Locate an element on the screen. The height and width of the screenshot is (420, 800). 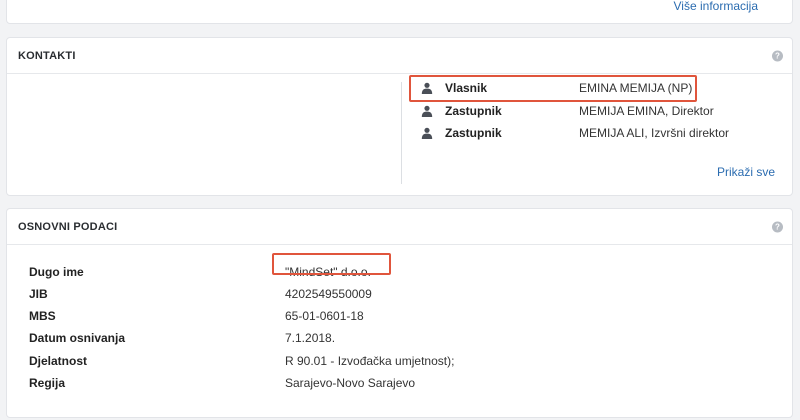
contact-name: MEMIJA ALI, Izvršni direktor is located at coordinates (654, 133).